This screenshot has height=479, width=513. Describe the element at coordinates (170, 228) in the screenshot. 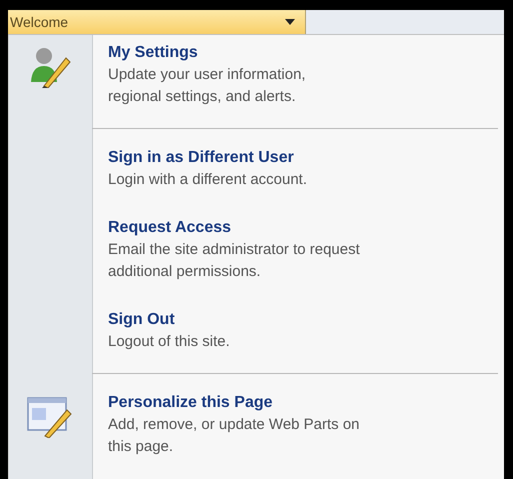

I see `menu-item-title: Request Access` at that location.